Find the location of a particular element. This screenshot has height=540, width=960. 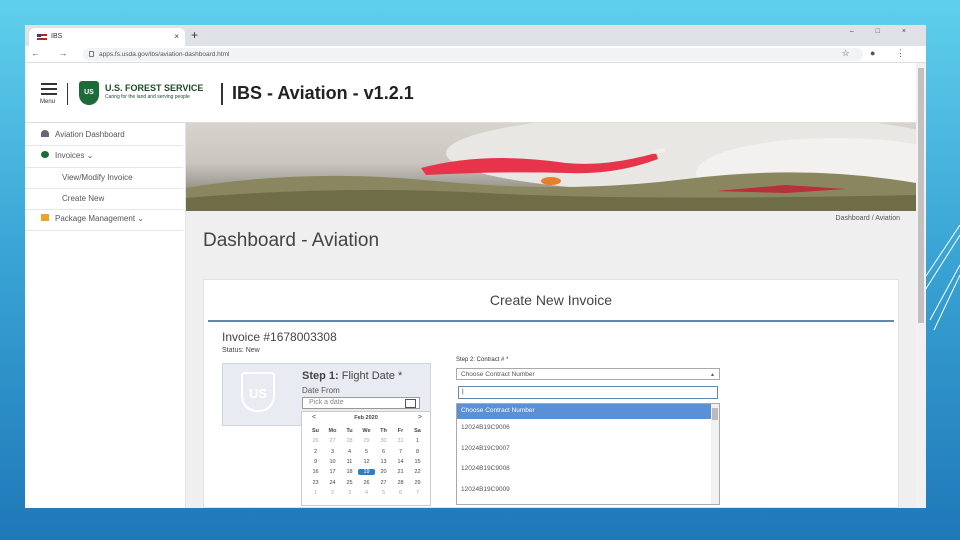

pie-chart-icon is located at coordinates (45, 154).